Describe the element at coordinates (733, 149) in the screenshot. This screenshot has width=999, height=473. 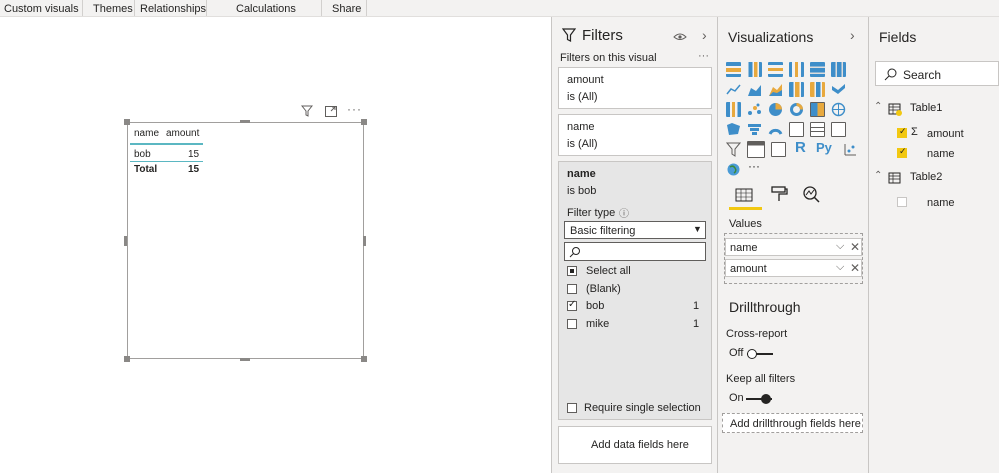
I see `slicer-icon` at that location.